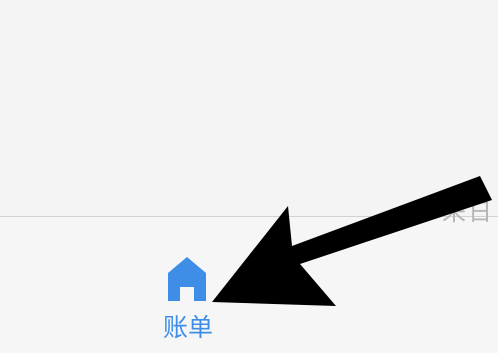 This screenshot has height=353, width=498. Describe the element at coordinates (187, 279) in the screenshot. I see `home-icon` at that location.